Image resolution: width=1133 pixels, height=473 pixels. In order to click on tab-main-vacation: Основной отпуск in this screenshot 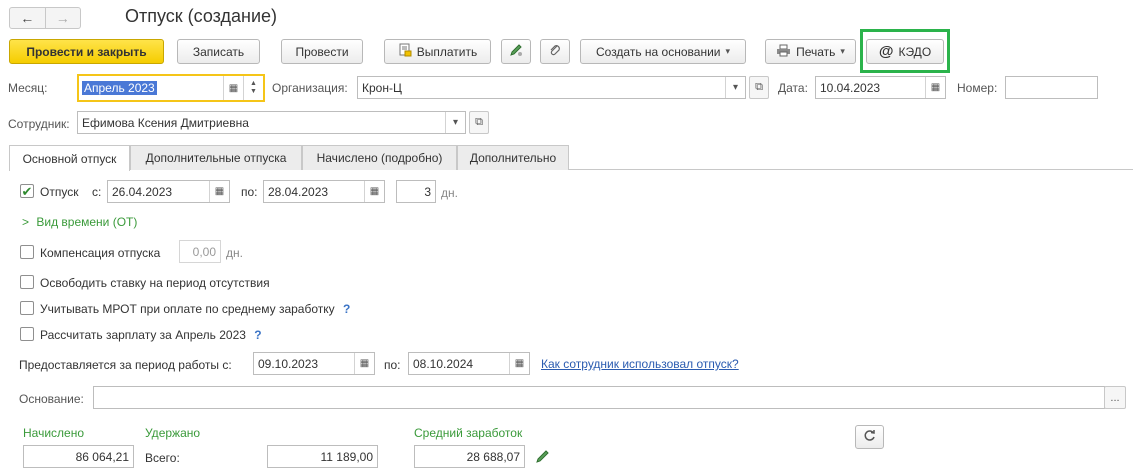, I will do `click(69, 158)`.